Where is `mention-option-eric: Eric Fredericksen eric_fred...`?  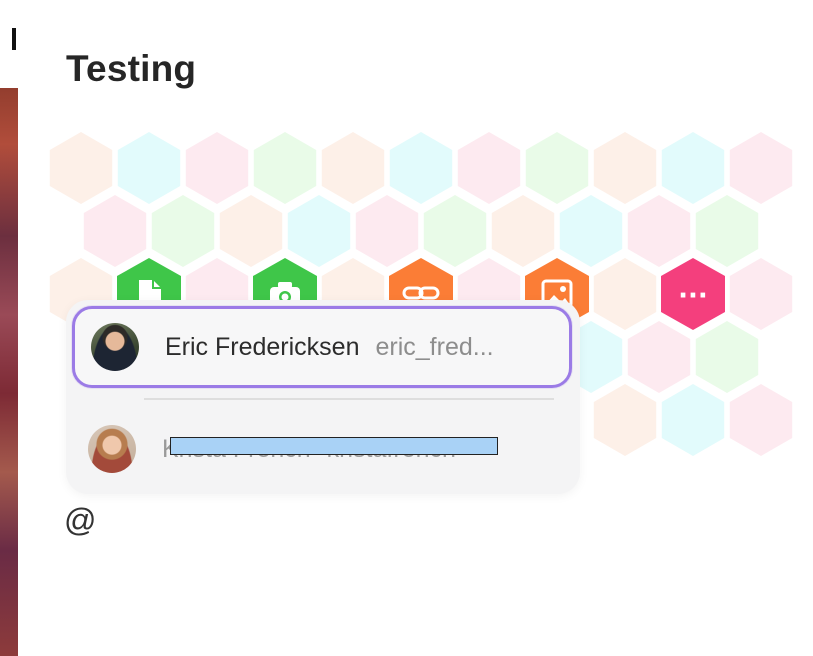
mention-option-eric: Eric Fredericksen eric_fred... is located at coordinates (322, 347).